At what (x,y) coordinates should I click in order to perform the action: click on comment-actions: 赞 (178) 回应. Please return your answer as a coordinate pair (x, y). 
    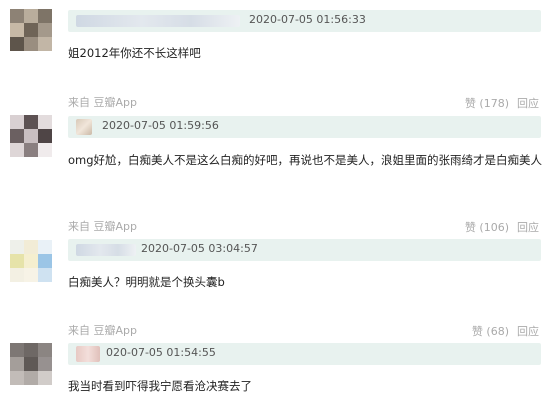
    Looking at the image, I should click on (502, 103).